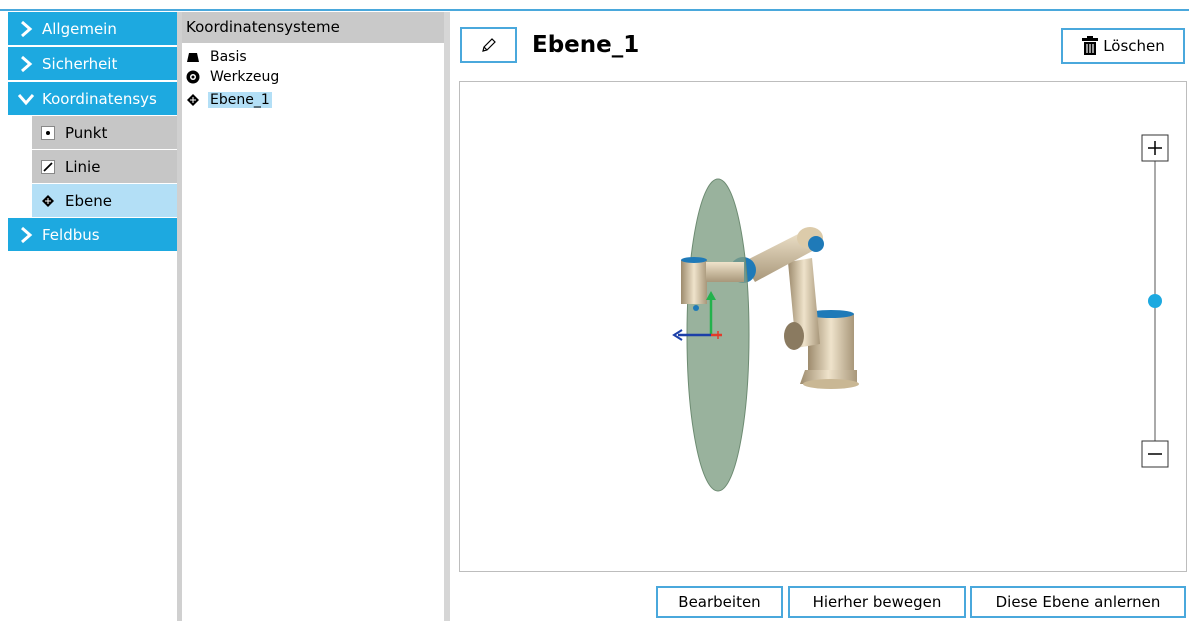 The width and height of the screenshot is (1189, 621). I want to click on tree-item-ebene-1: Ebene_1, so click(229, 100).